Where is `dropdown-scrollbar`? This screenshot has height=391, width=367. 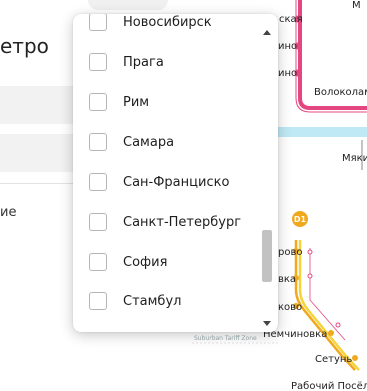
dropdown-scrollbar is located at coordinates (267, 178).